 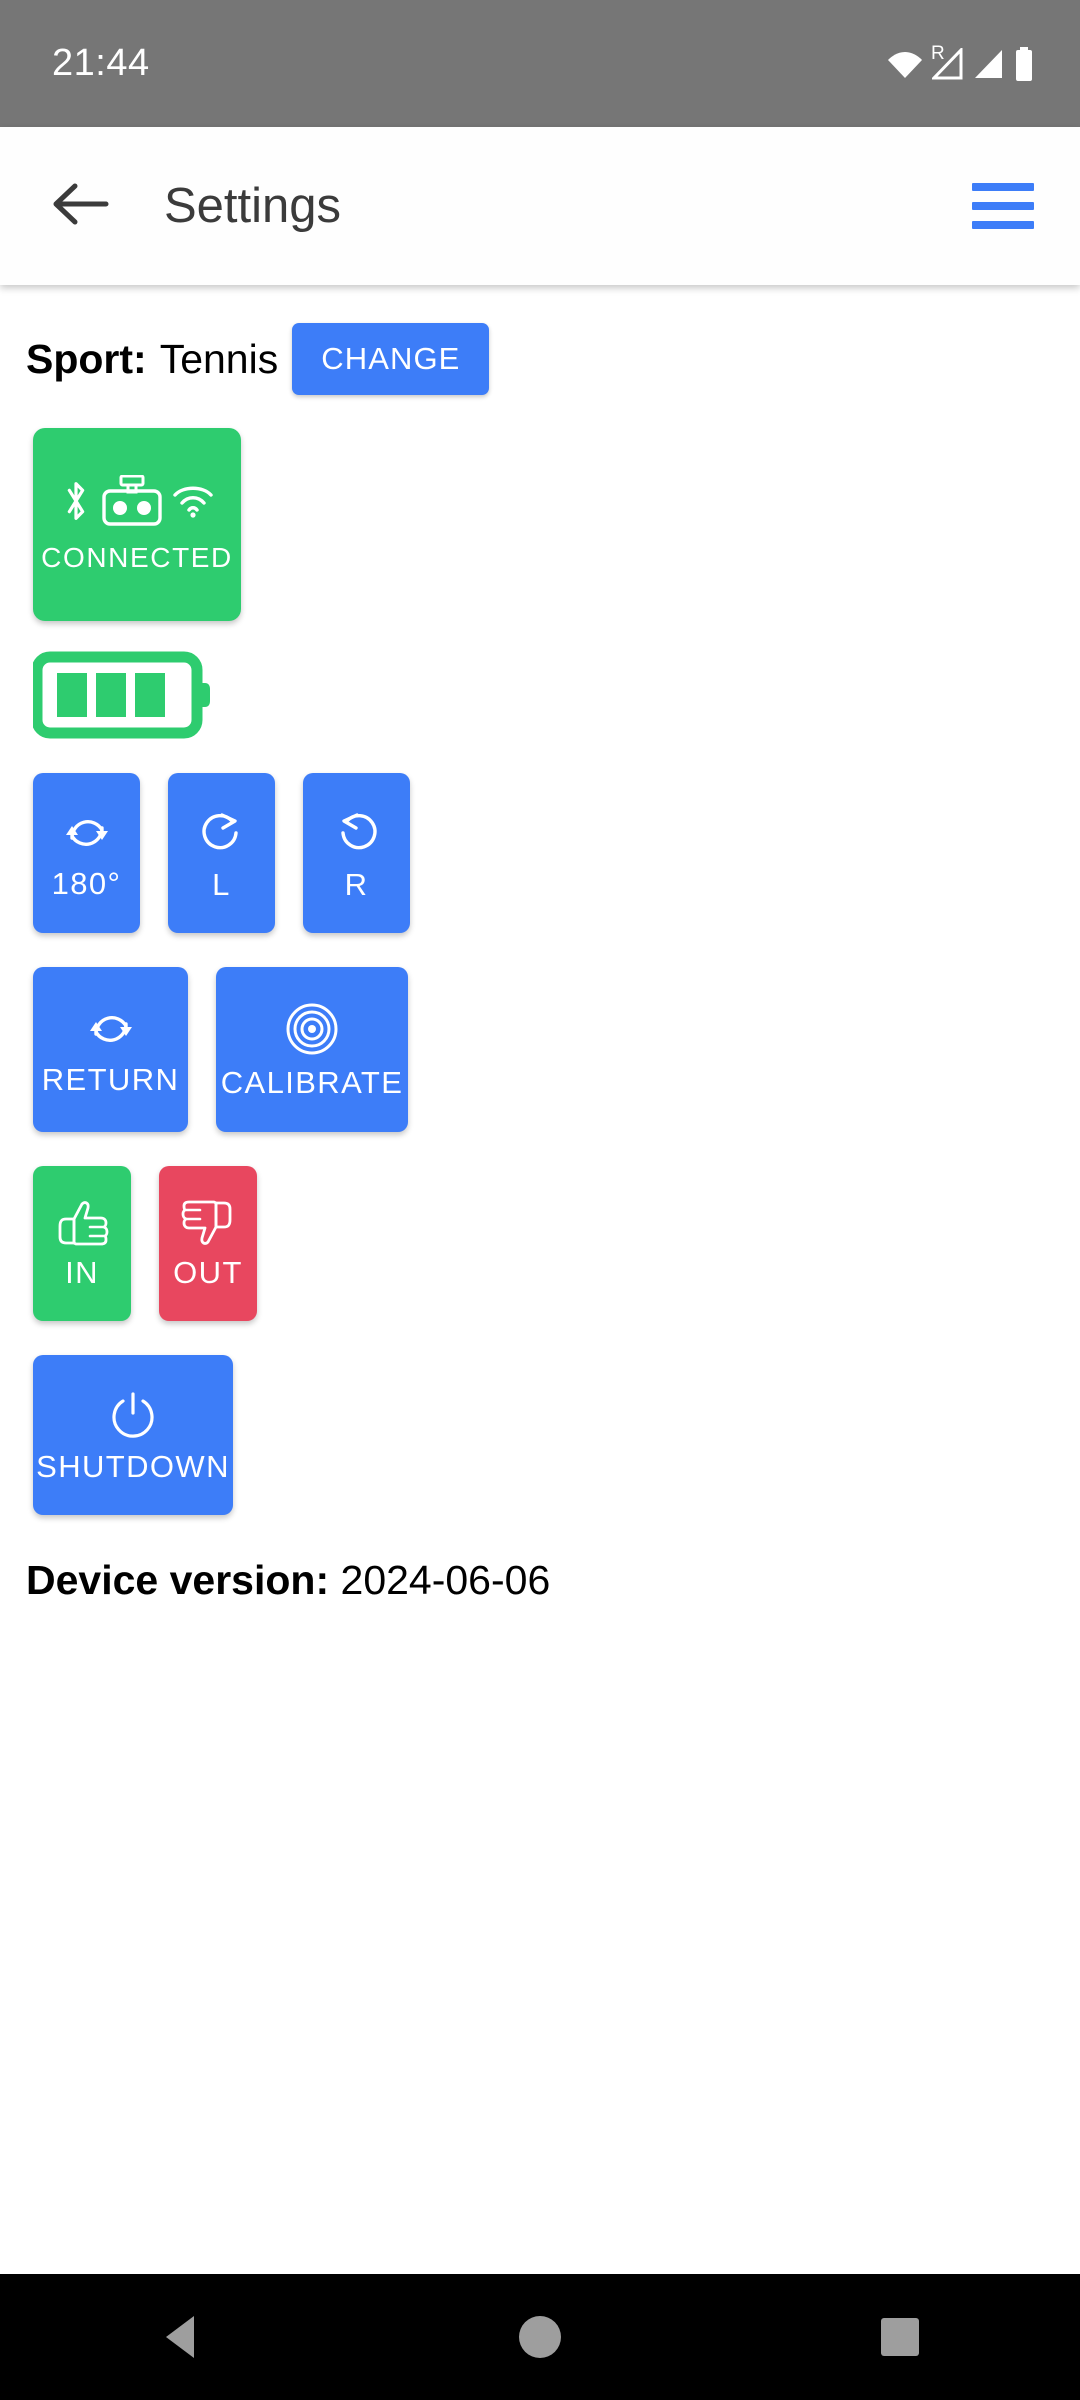 I want to click on rotate-left-button: L, so click(x=221, y=853).